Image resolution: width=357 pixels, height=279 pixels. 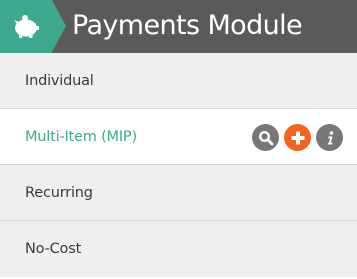 I want to click on menu-item-label: Individual, so click(x=59, y=80).